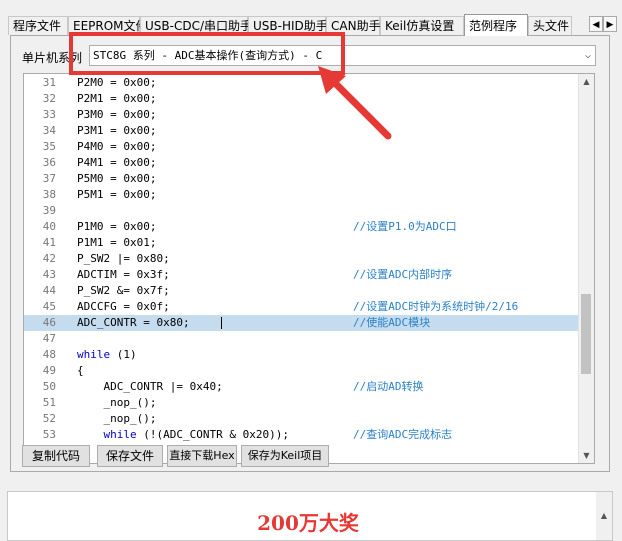  I want to click on line-number: 31, so click(49, 82).